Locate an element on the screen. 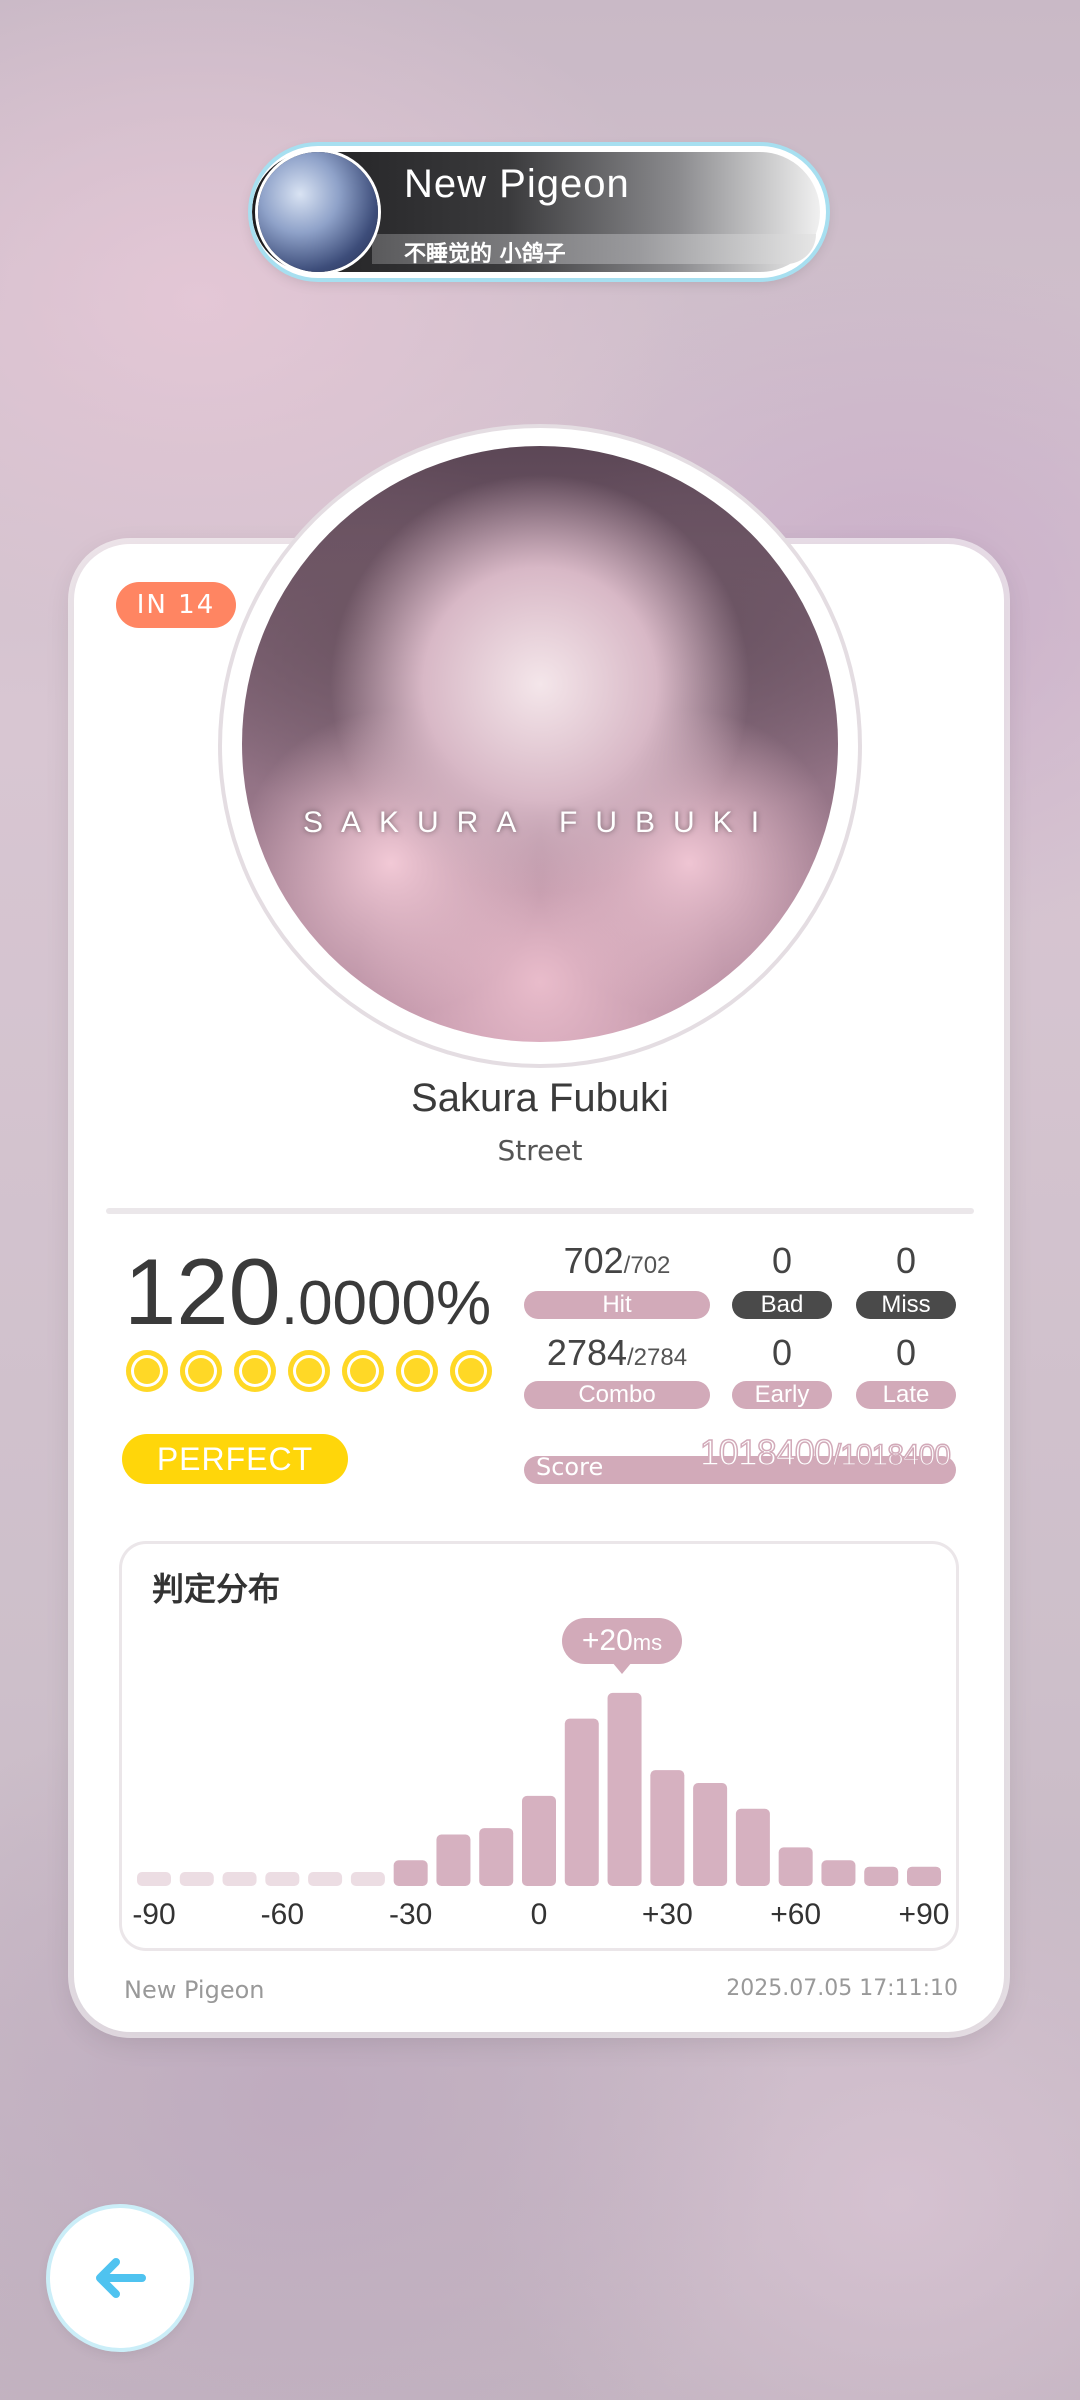  x-tick-label: 0 is located at coordinates (539, 1914).